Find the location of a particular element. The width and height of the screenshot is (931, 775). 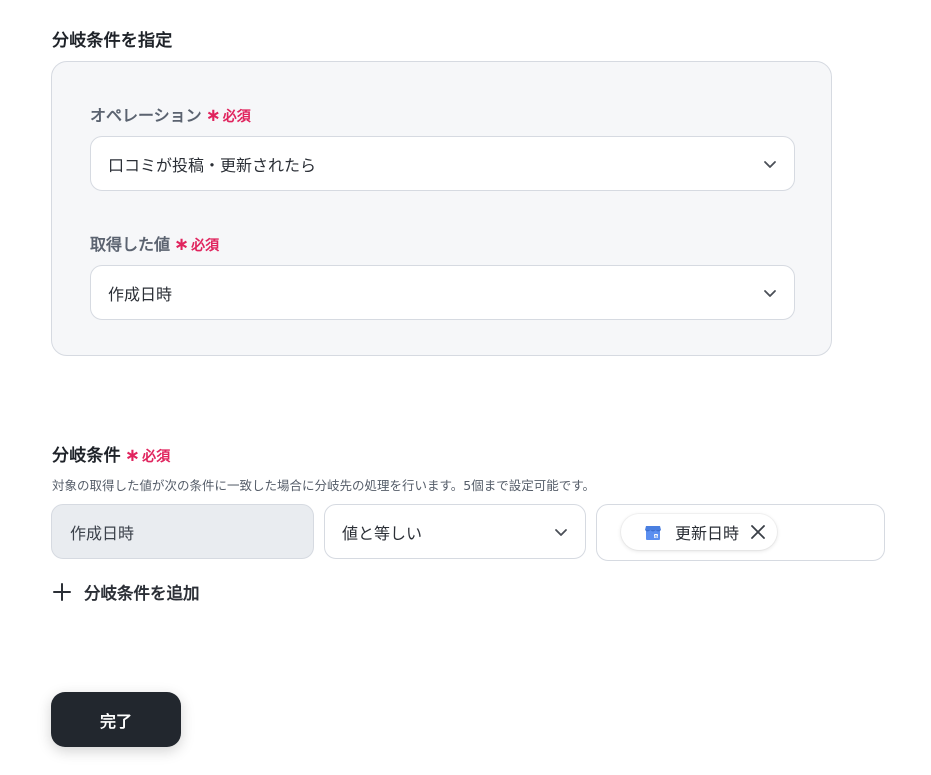

operation-label-text: オペレーション is located at coordinates (146, 115).